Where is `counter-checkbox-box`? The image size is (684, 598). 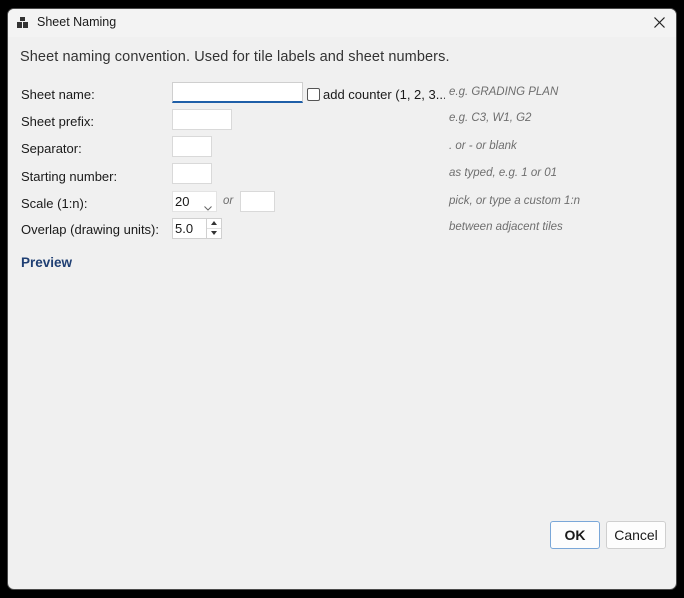 counter-checkbox-box is located at coordinates (313, 94).